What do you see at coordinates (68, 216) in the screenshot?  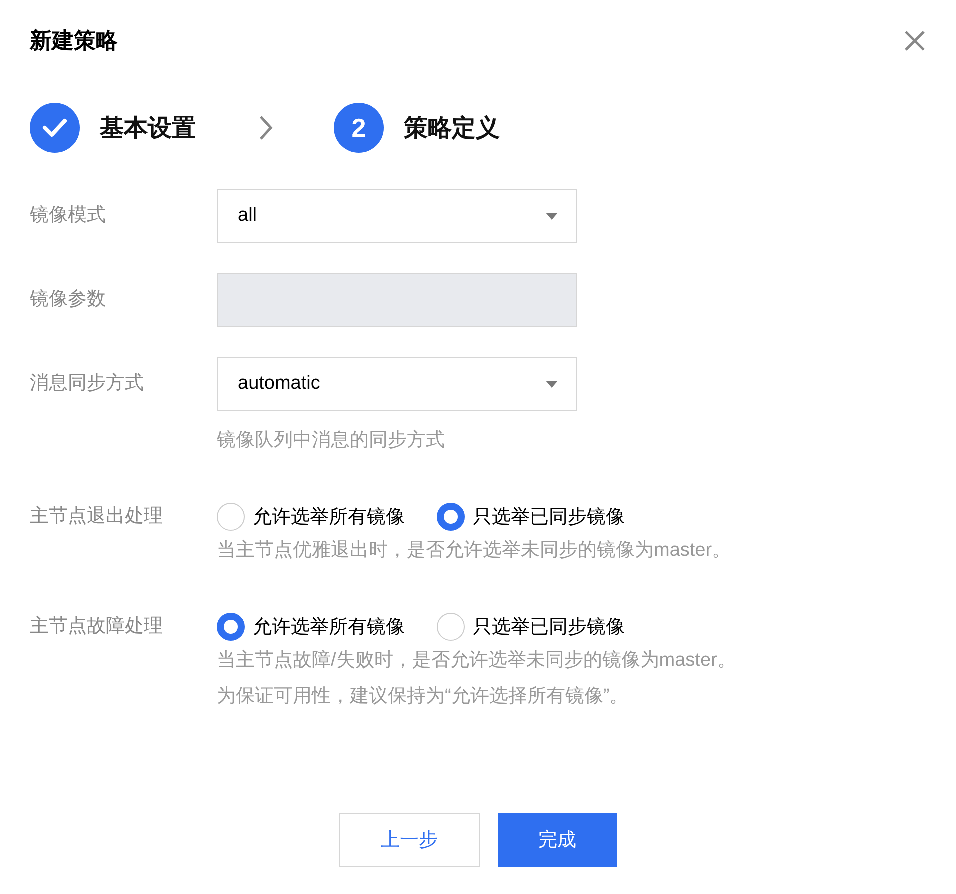 I see `field-label: 镜像模式` at bounding box center [68, 216].